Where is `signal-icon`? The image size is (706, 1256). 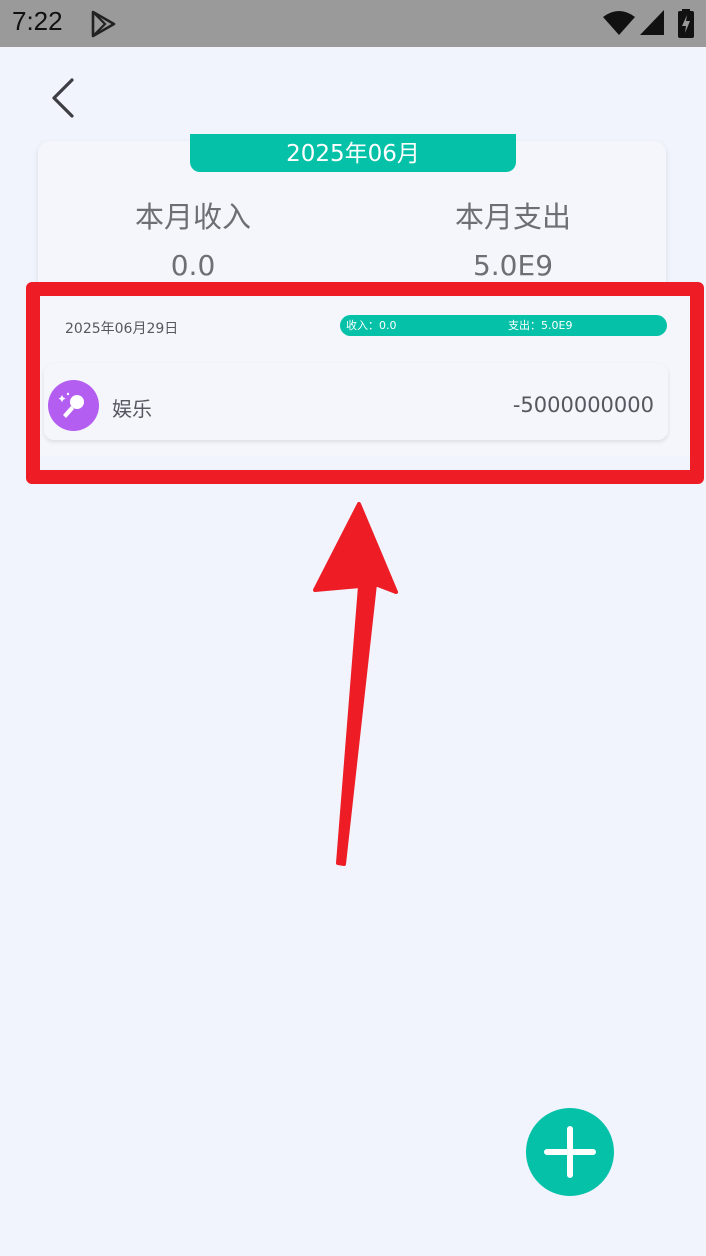
signal-icon is located at coordinates (652, 22).